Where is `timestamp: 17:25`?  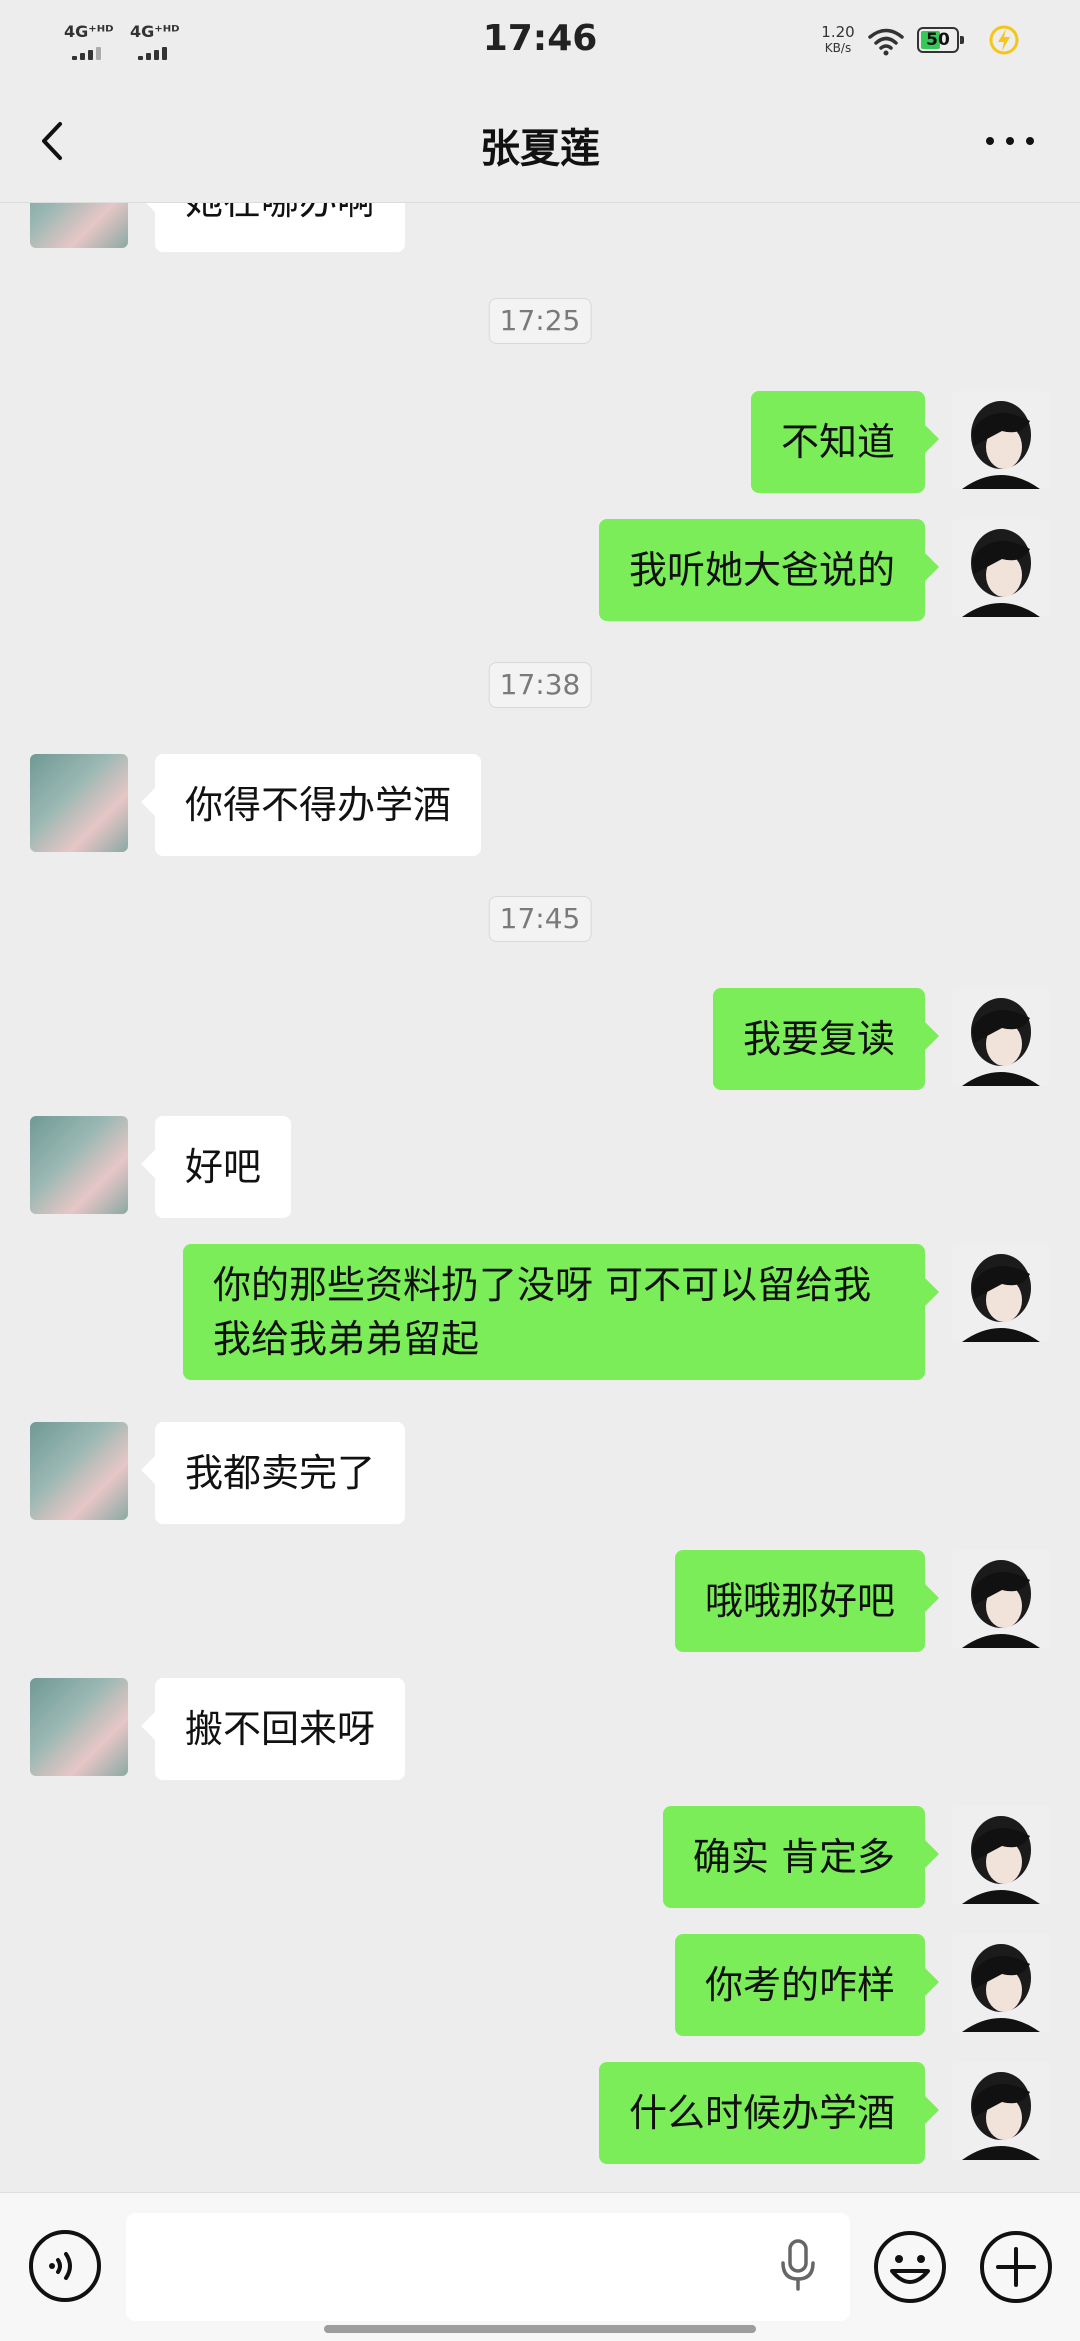
timestamp: 17:25 is located at coordinates (540, 321).